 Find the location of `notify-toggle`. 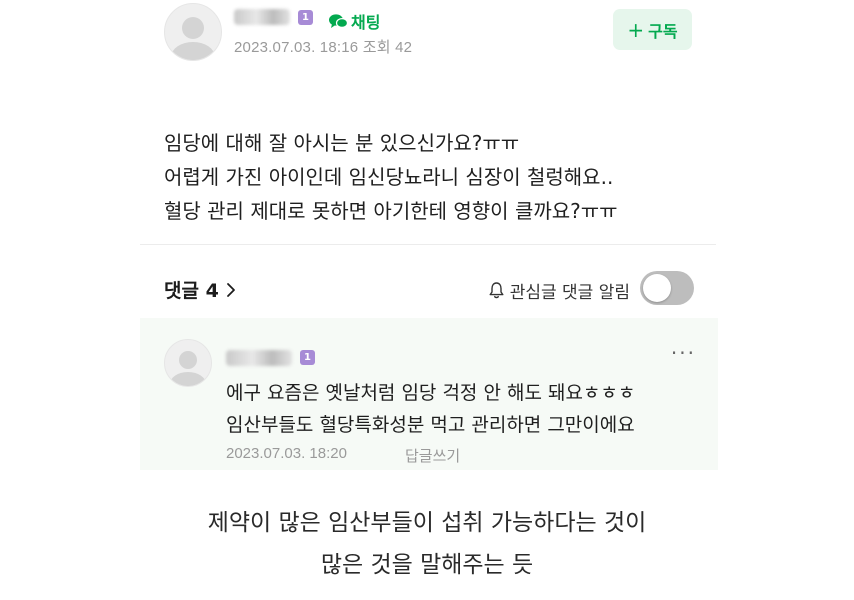

notify-toggle is located at coordinates (667, 288).